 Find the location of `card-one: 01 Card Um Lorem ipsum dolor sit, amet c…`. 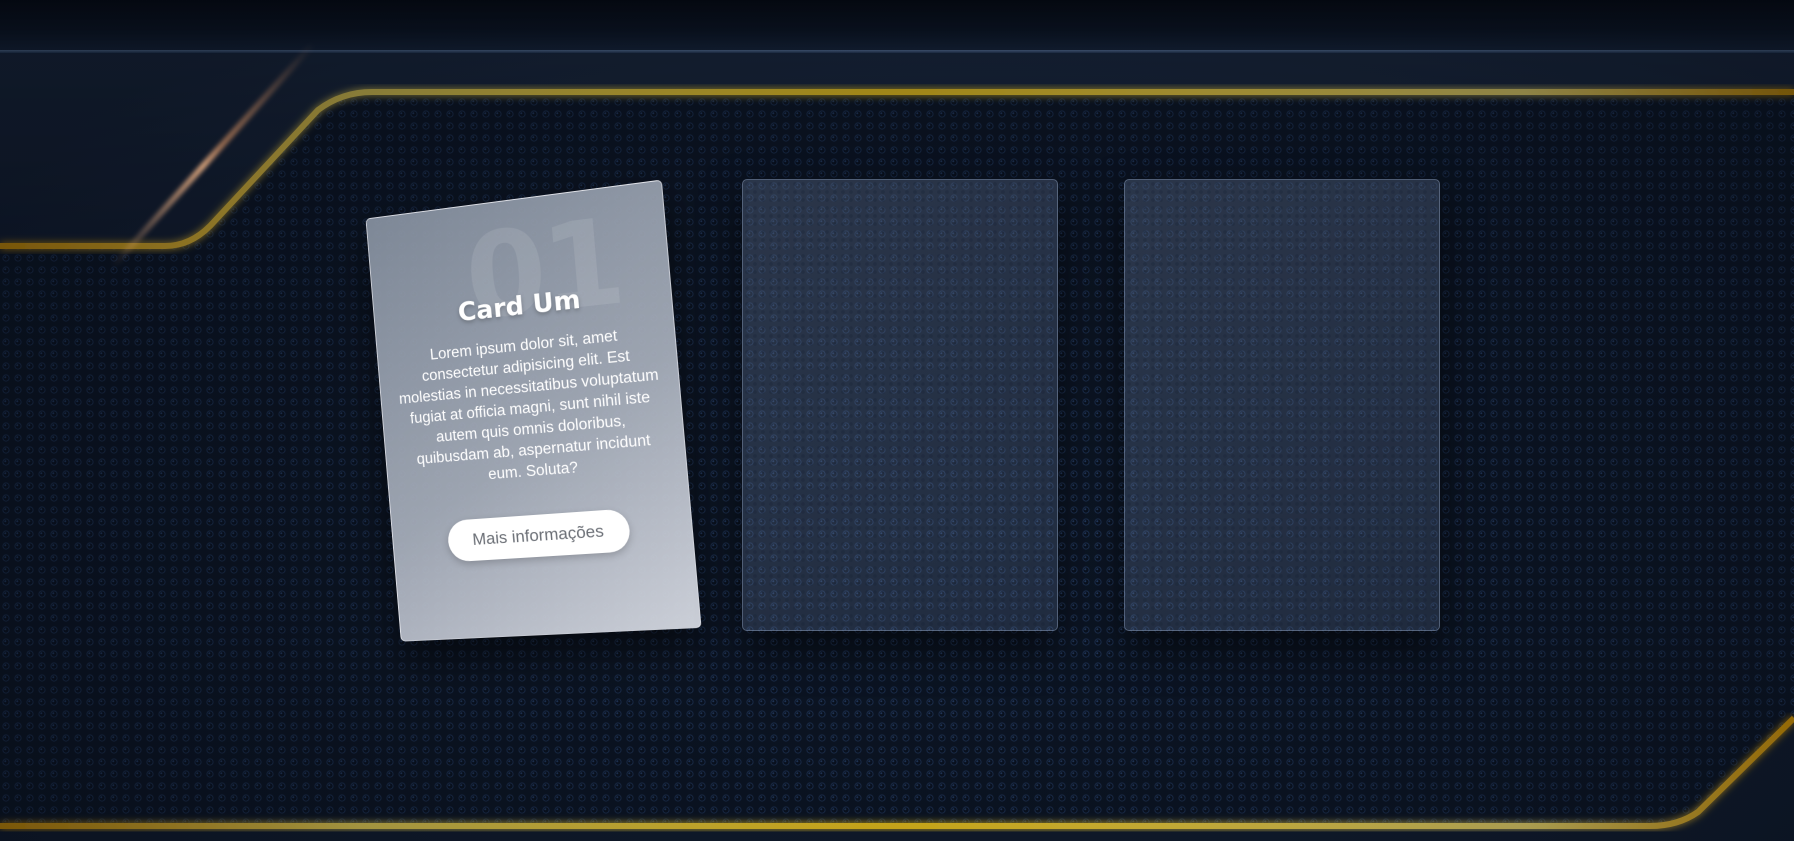

card-one: 01 Card Um Lorem ipsum dolor sit, amet c… is located at coordinates (533, 410).